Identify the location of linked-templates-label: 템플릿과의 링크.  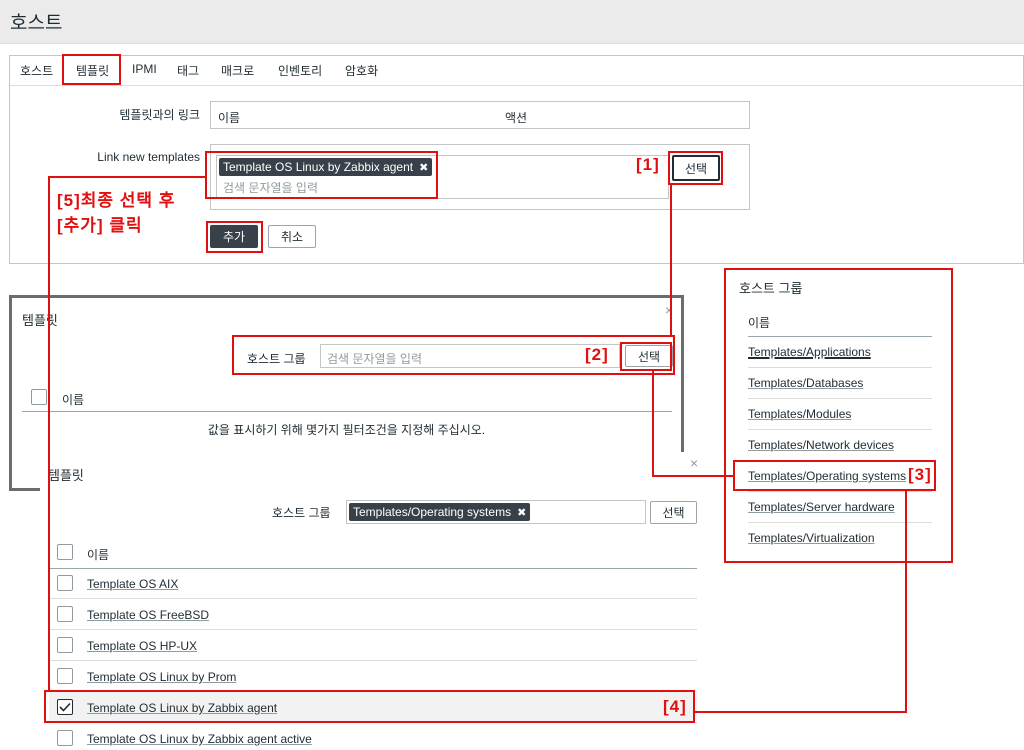
(159, 115).